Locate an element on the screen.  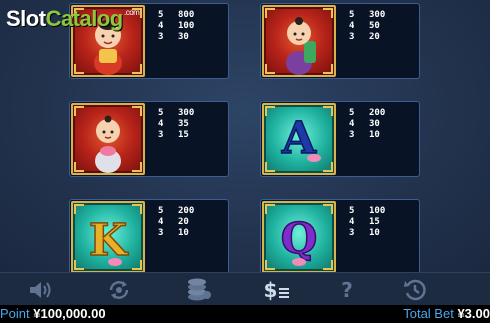
paytable-card-letter-k: K 5 200 4 20 3 10 is located at coordinates (149, 237).